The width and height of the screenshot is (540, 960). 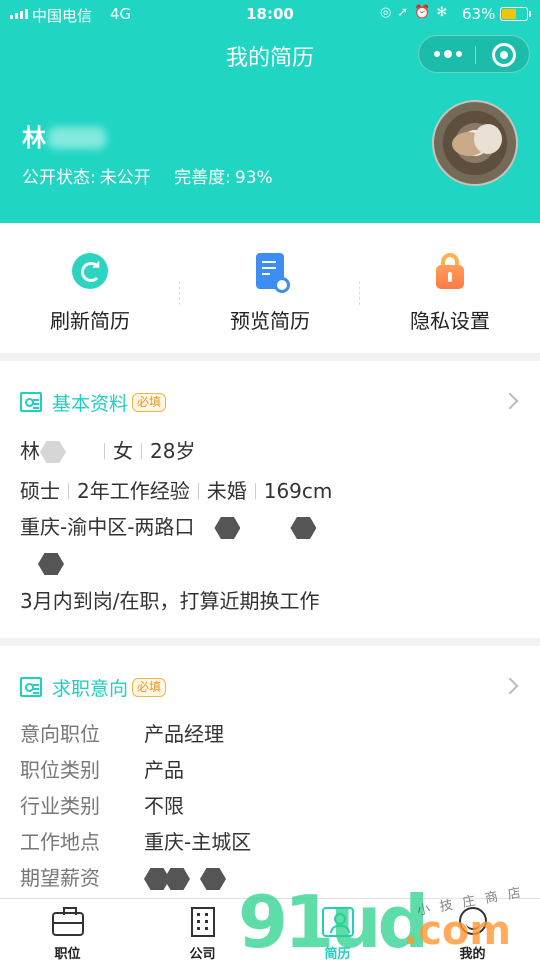 What do you see at coordinates (185, 878) in the screenshot?
I see `salary-redacted` at bounding box center [185, 878].